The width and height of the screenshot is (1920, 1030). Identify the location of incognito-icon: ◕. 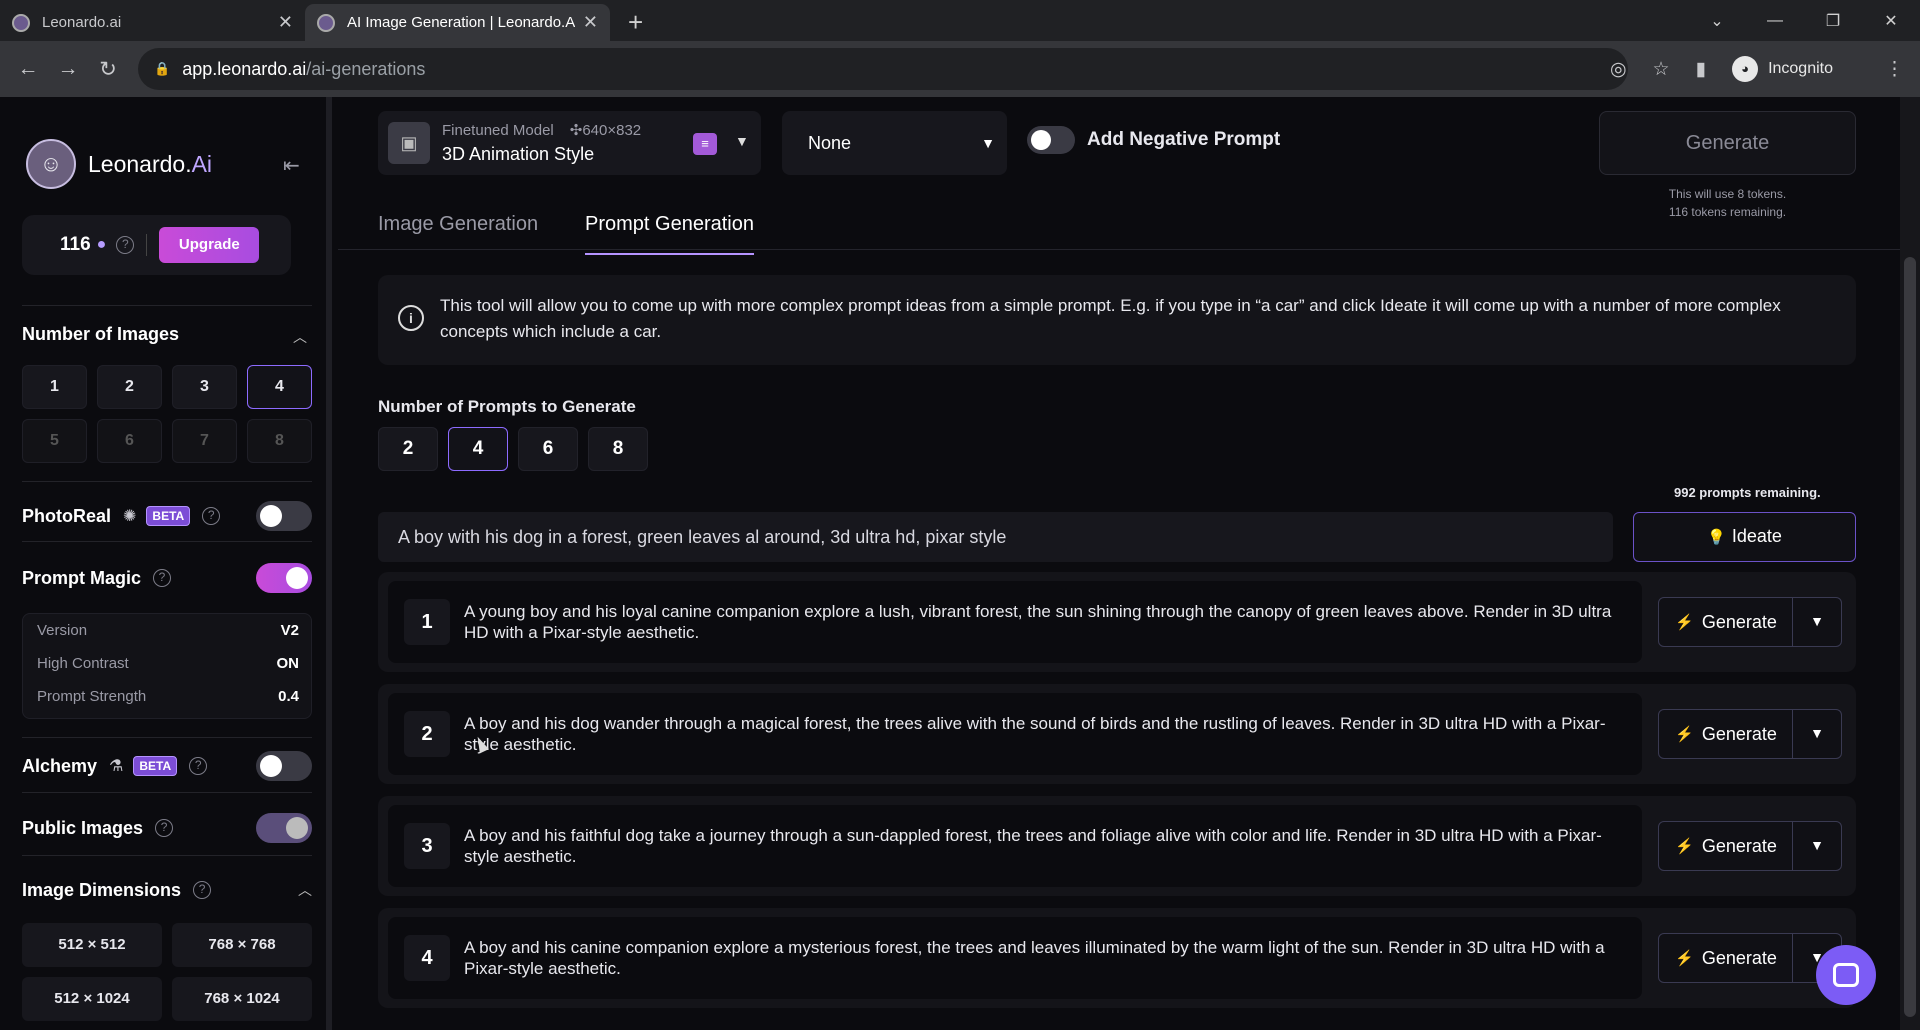
(1745, 69).